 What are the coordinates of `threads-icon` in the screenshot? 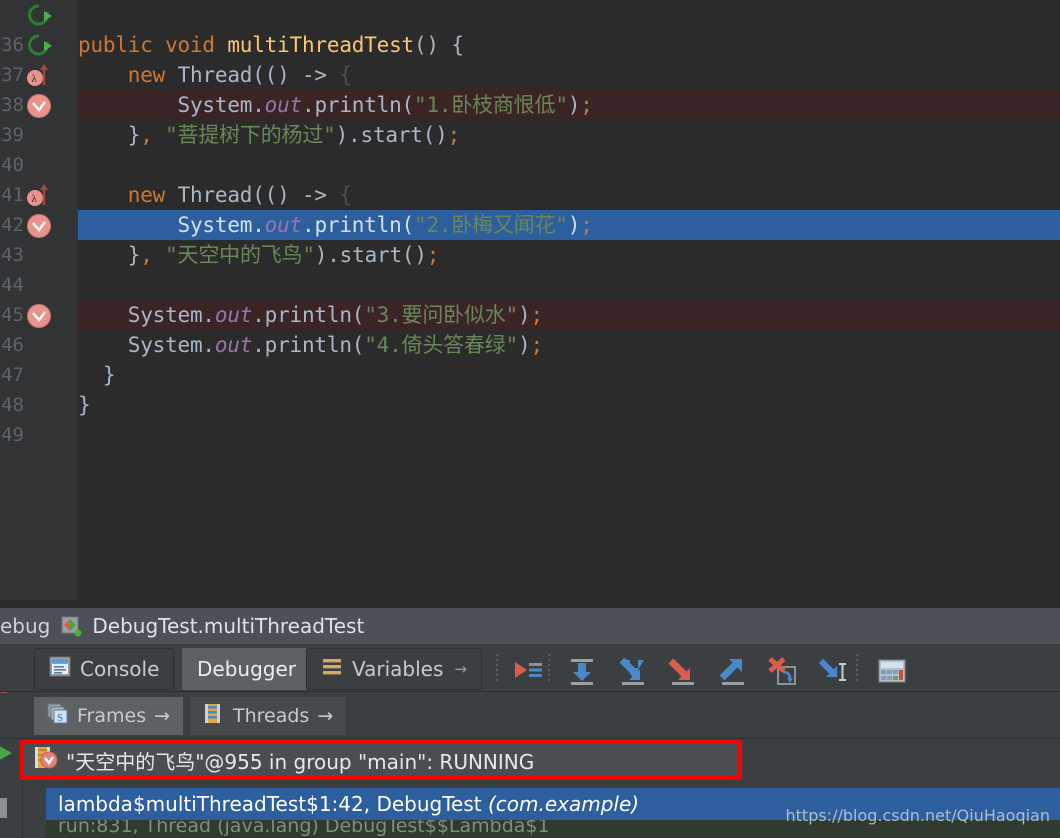 It's located at (214, 716).